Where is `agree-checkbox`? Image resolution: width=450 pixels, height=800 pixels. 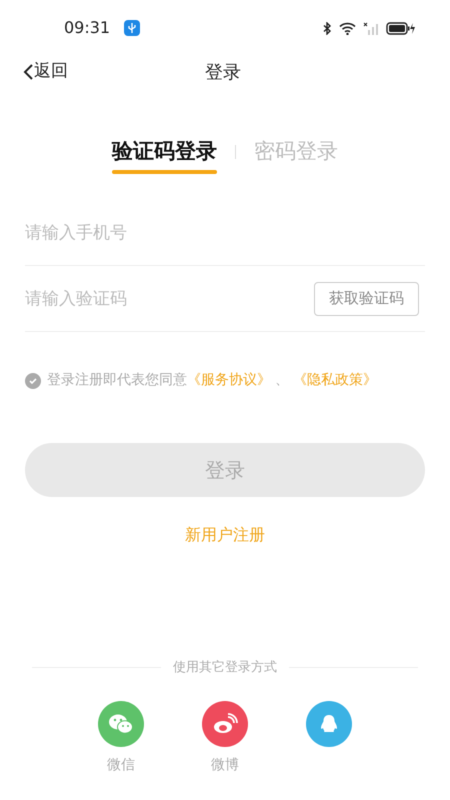
agree-checkbox is located at coordinates (33, 380).